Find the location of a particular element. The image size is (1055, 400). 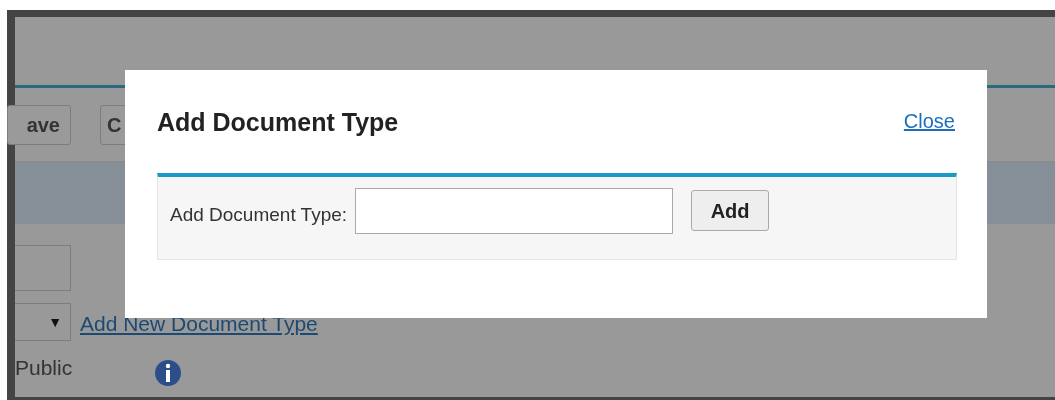

field-label: Public is located at coordinates (44, 368).